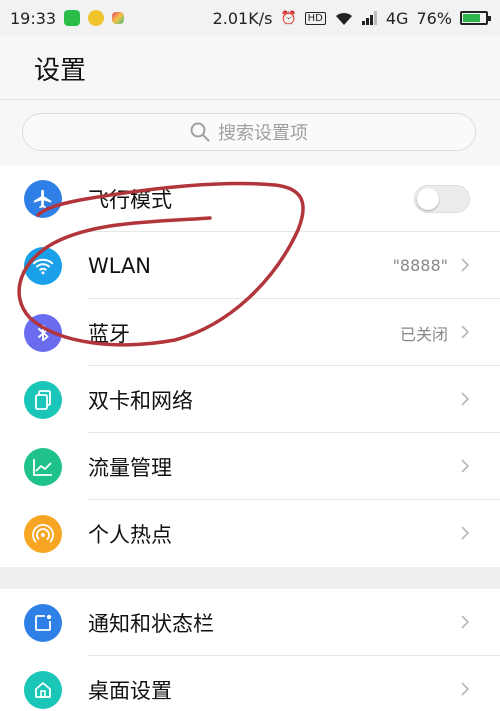  I want to click on search-placeholder: 搜索设置项, so click(263, 133).